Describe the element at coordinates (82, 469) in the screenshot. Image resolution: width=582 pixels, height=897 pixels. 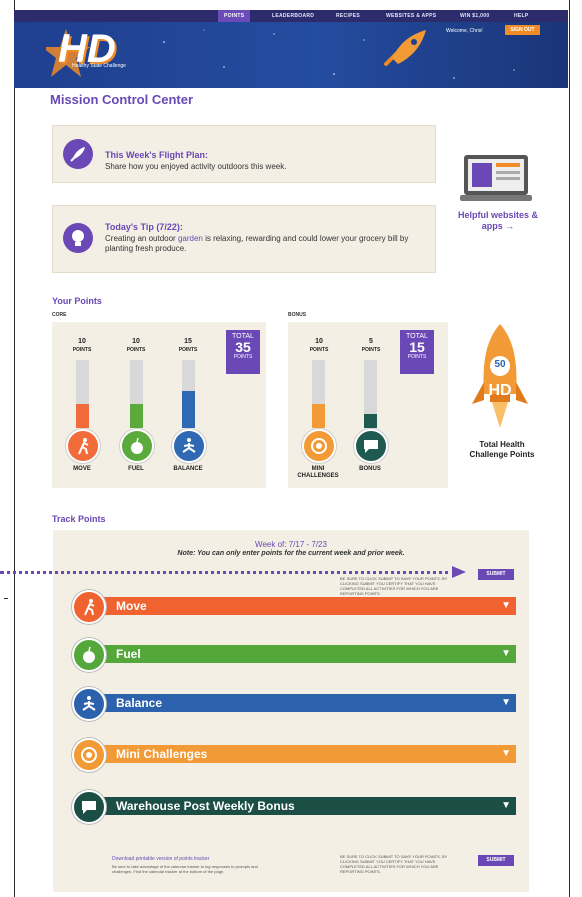
I see `move-label: MOVE` at that location.